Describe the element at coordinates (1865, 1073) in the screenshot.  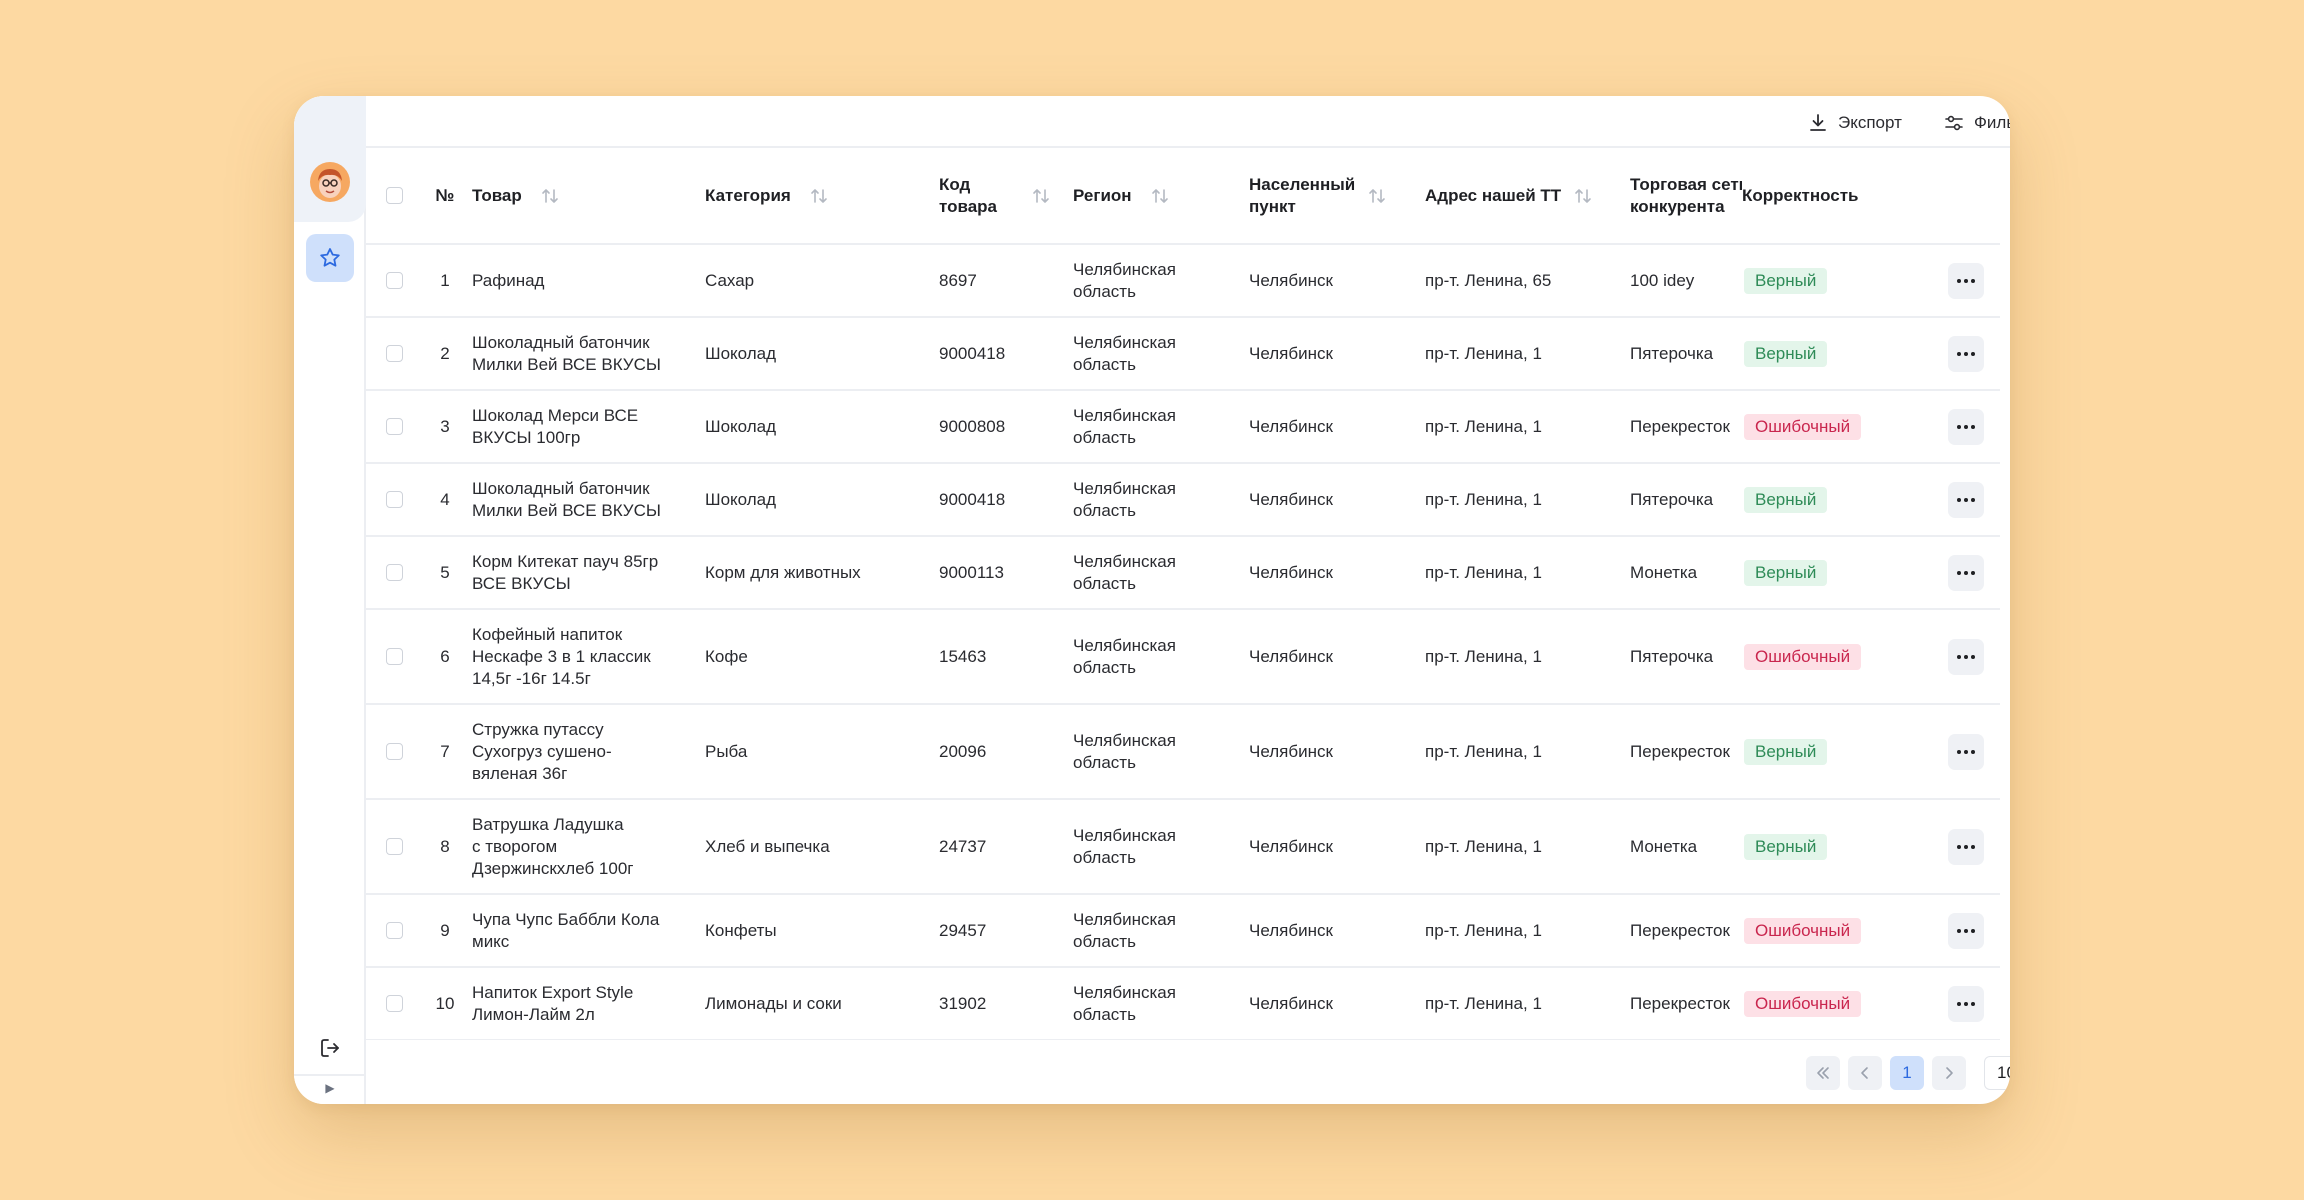
I see `prev-page-button` at that location.